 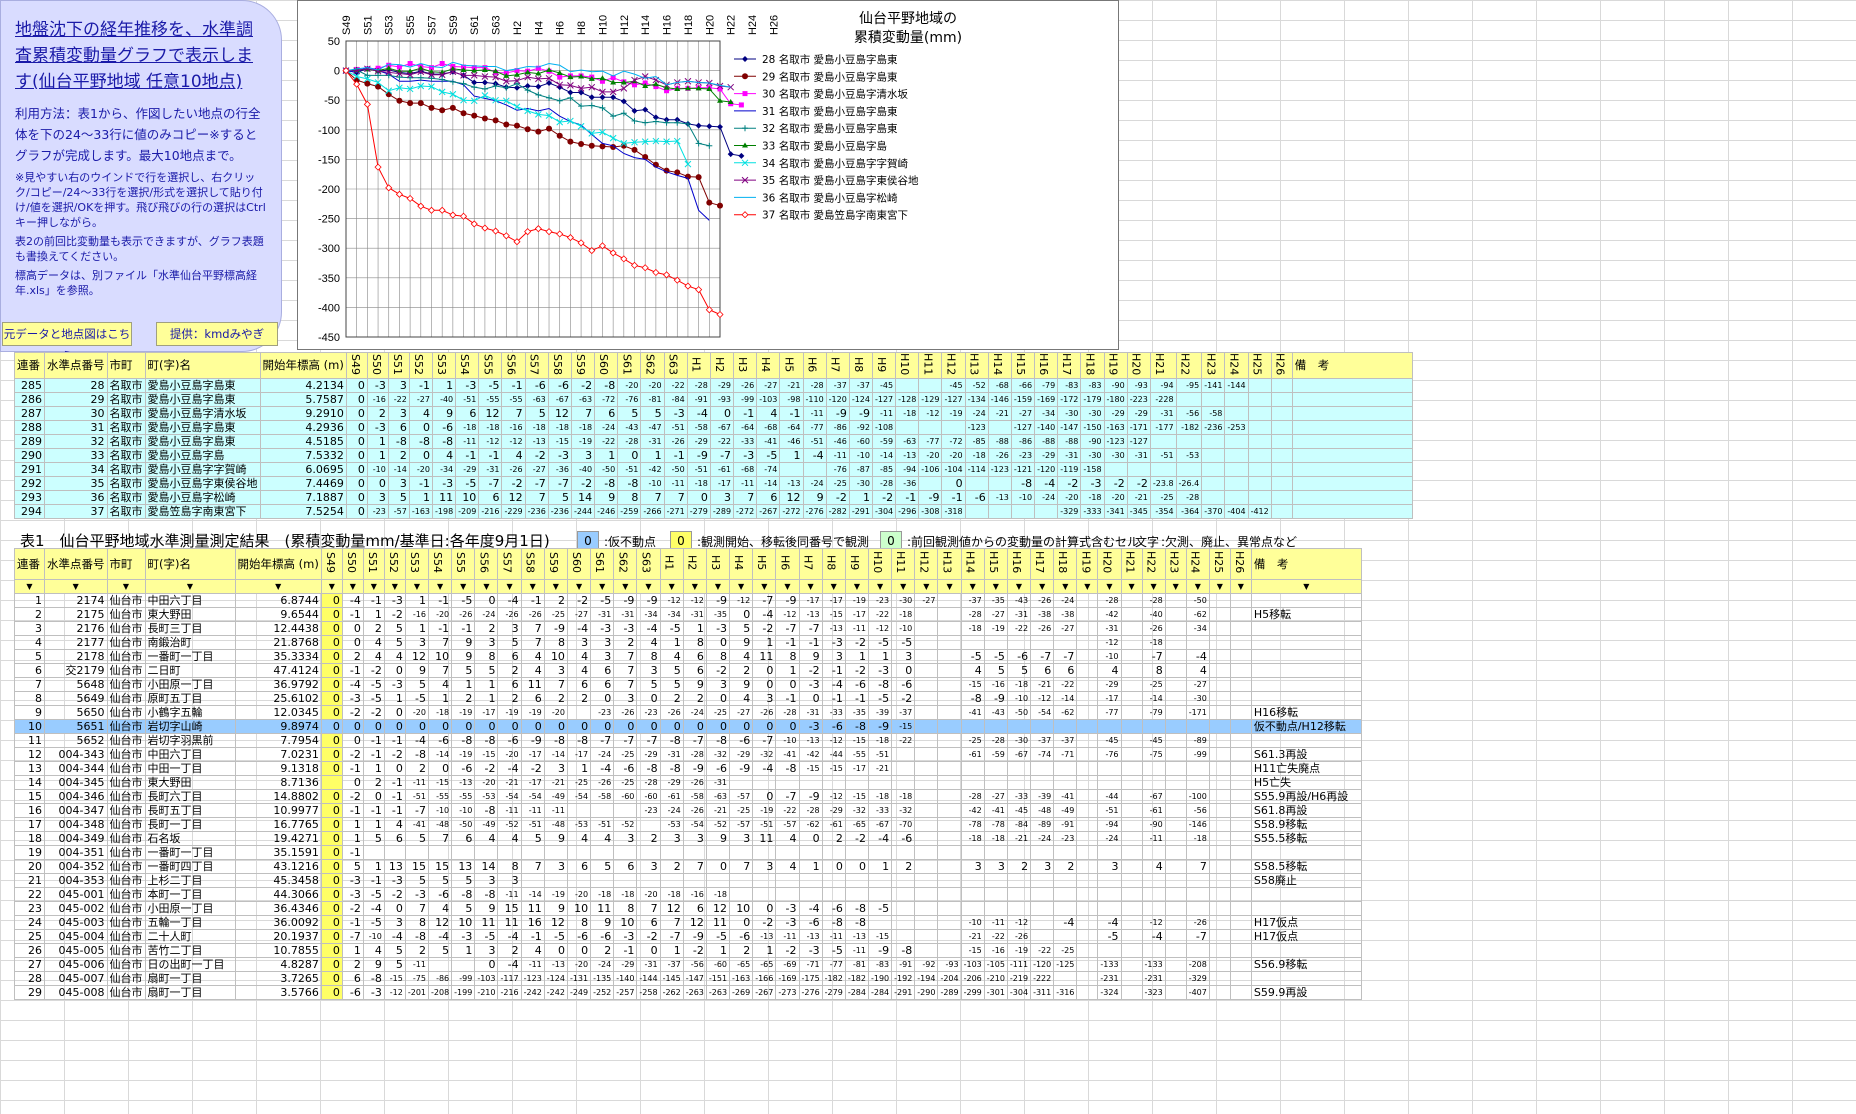 What do you see at coordinates (467, 365) in the screenshot?
I see `year-column-header: S54` at bounding box center [467, 365].